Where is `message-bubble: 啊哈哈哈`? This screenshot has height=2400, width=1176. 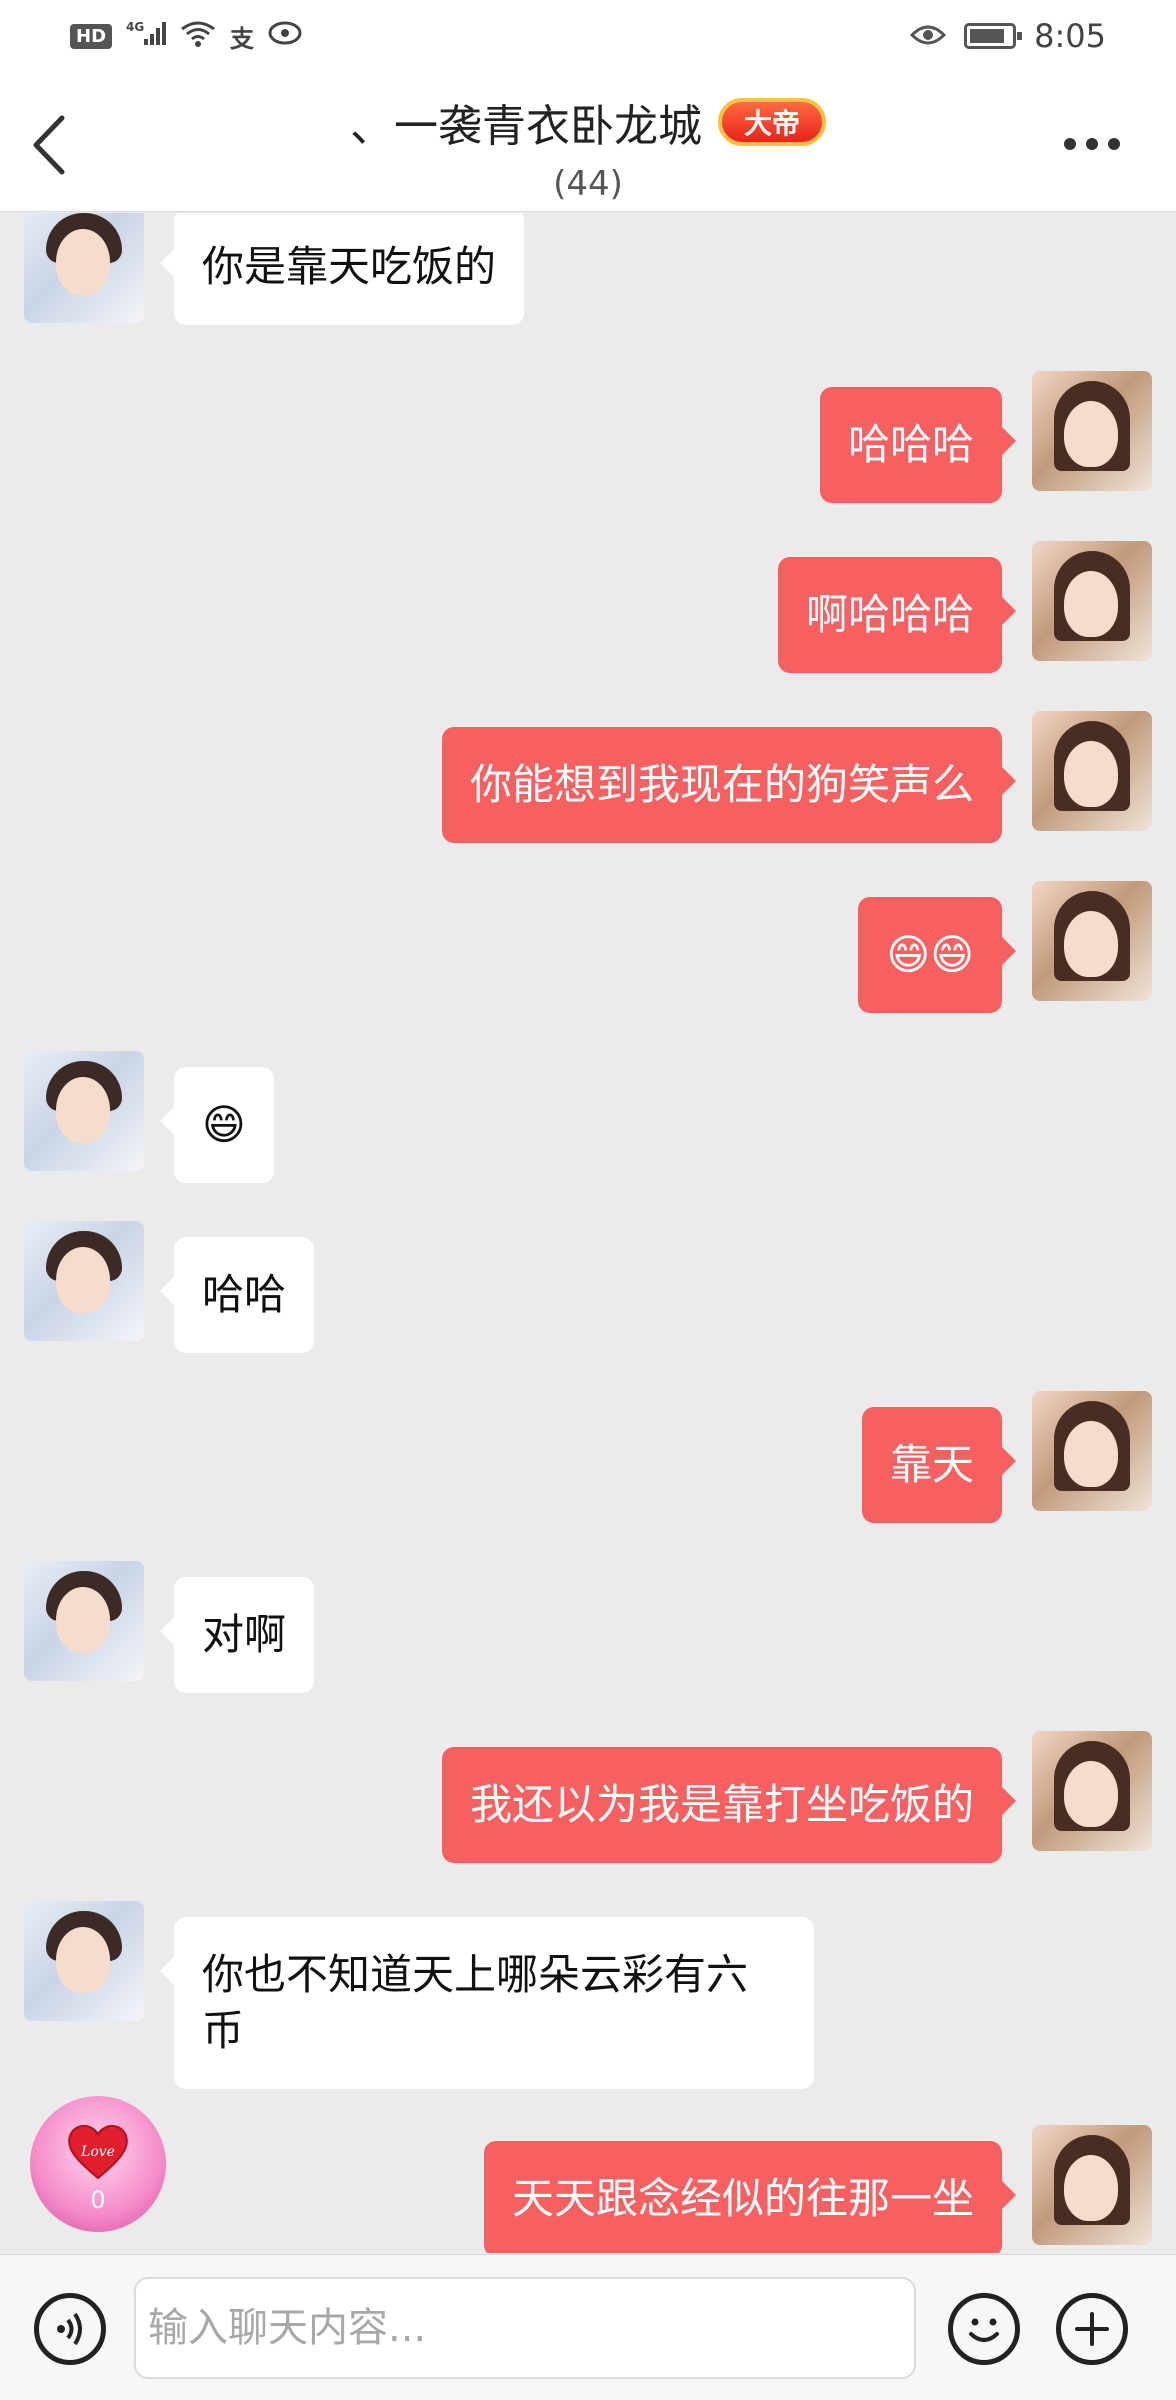 message-bubble: 啊哈哈哈 is located at coordinates (897, 615).